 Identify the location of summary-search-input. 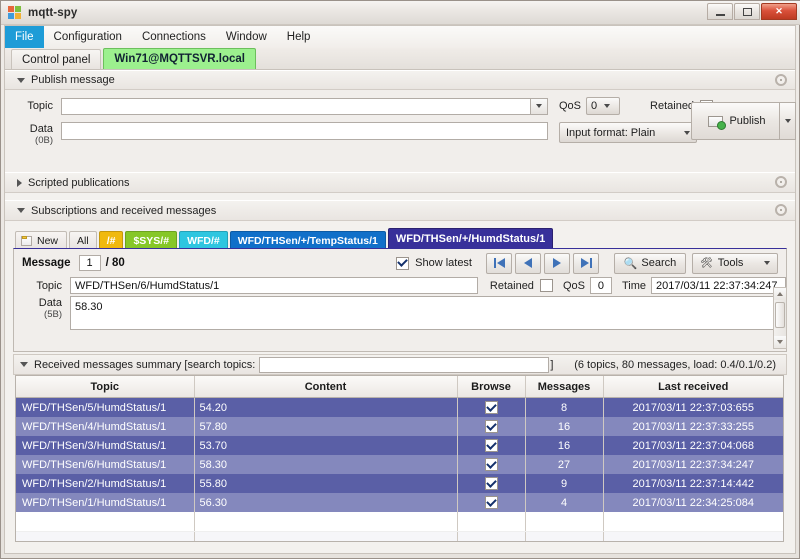
(404, 364).